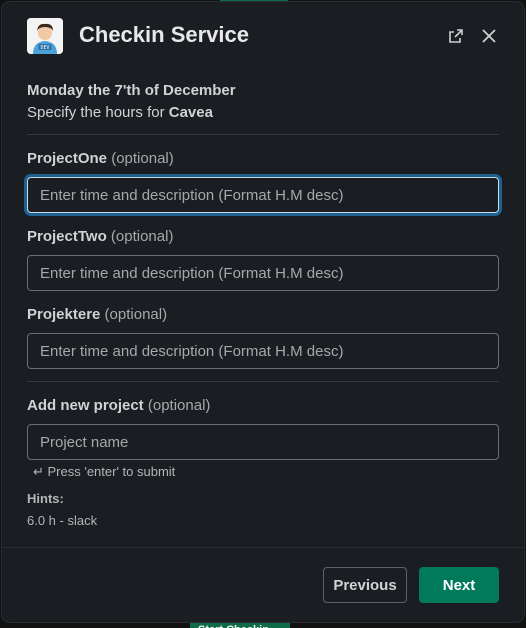 Image resolution: width=526 pixels, height=628 pixels. What do you see at coordinates (45, 498) in the screenshot?
I see `hints-title: Hints:` at bounding box center [45, 498].